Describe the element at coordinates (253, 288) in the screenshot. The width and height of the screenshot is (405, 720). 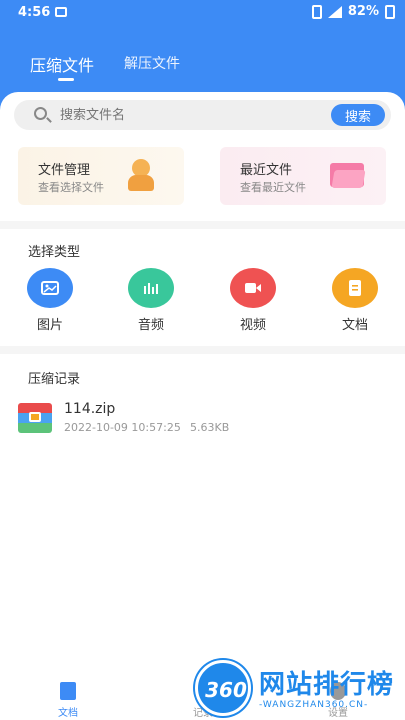
I see `video-icon` at that location.